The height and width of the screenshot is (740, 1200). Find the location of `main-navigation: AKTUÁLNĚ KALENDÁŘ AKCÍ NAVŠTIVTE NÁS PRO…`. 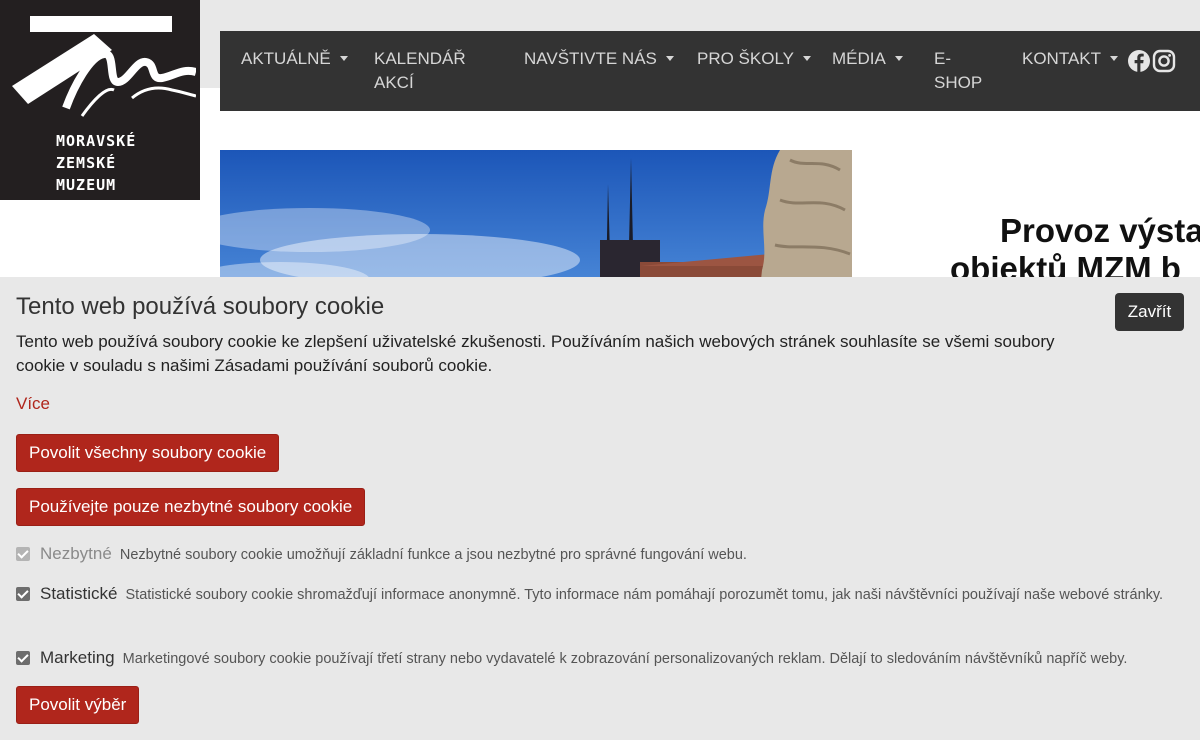

main-navigation: AKTUÁLNĚ KALENDÁŘ AKCÍ NAVŠTIVTE NÁS PRO… is located at coordinates (710, 71).